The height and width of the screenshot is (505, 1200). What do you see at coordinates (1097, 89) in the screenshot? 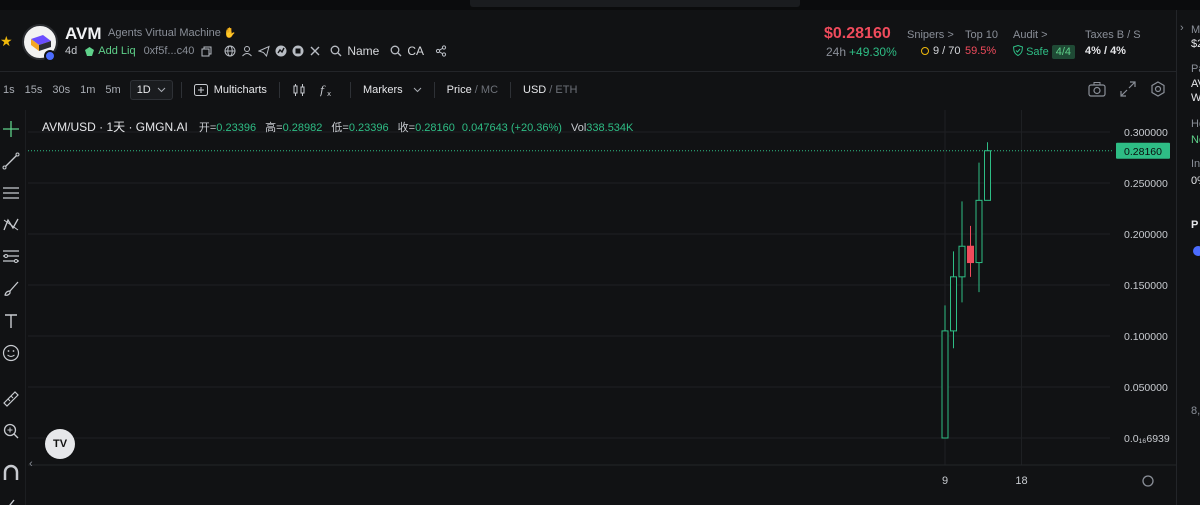
I see `camera-icon` at bounding box center [1097, 89].